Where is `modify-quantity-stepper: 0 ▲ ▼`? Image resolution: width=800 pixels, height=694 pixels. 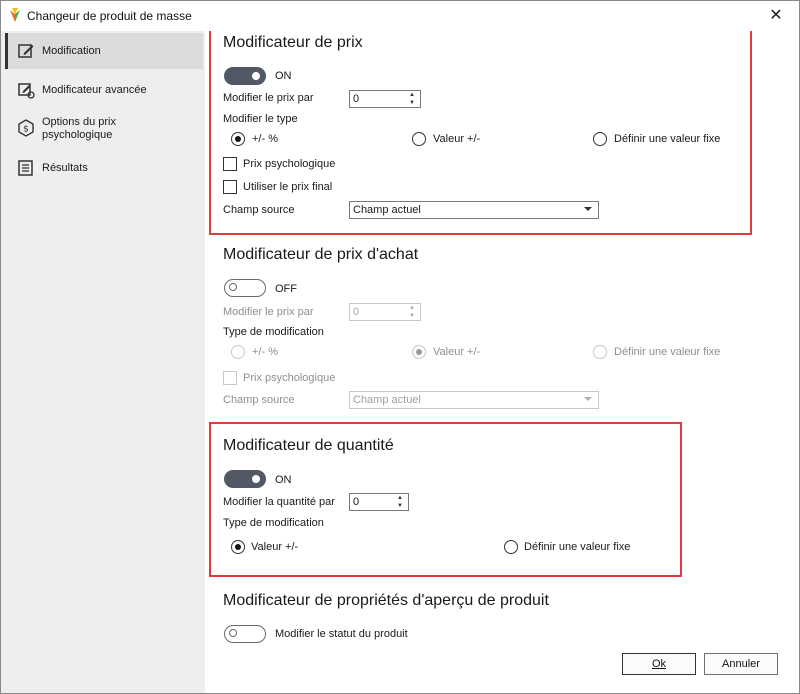
modify-quantity-stepper: 0 ▲ ▼ is located at coordinates (379, 502).